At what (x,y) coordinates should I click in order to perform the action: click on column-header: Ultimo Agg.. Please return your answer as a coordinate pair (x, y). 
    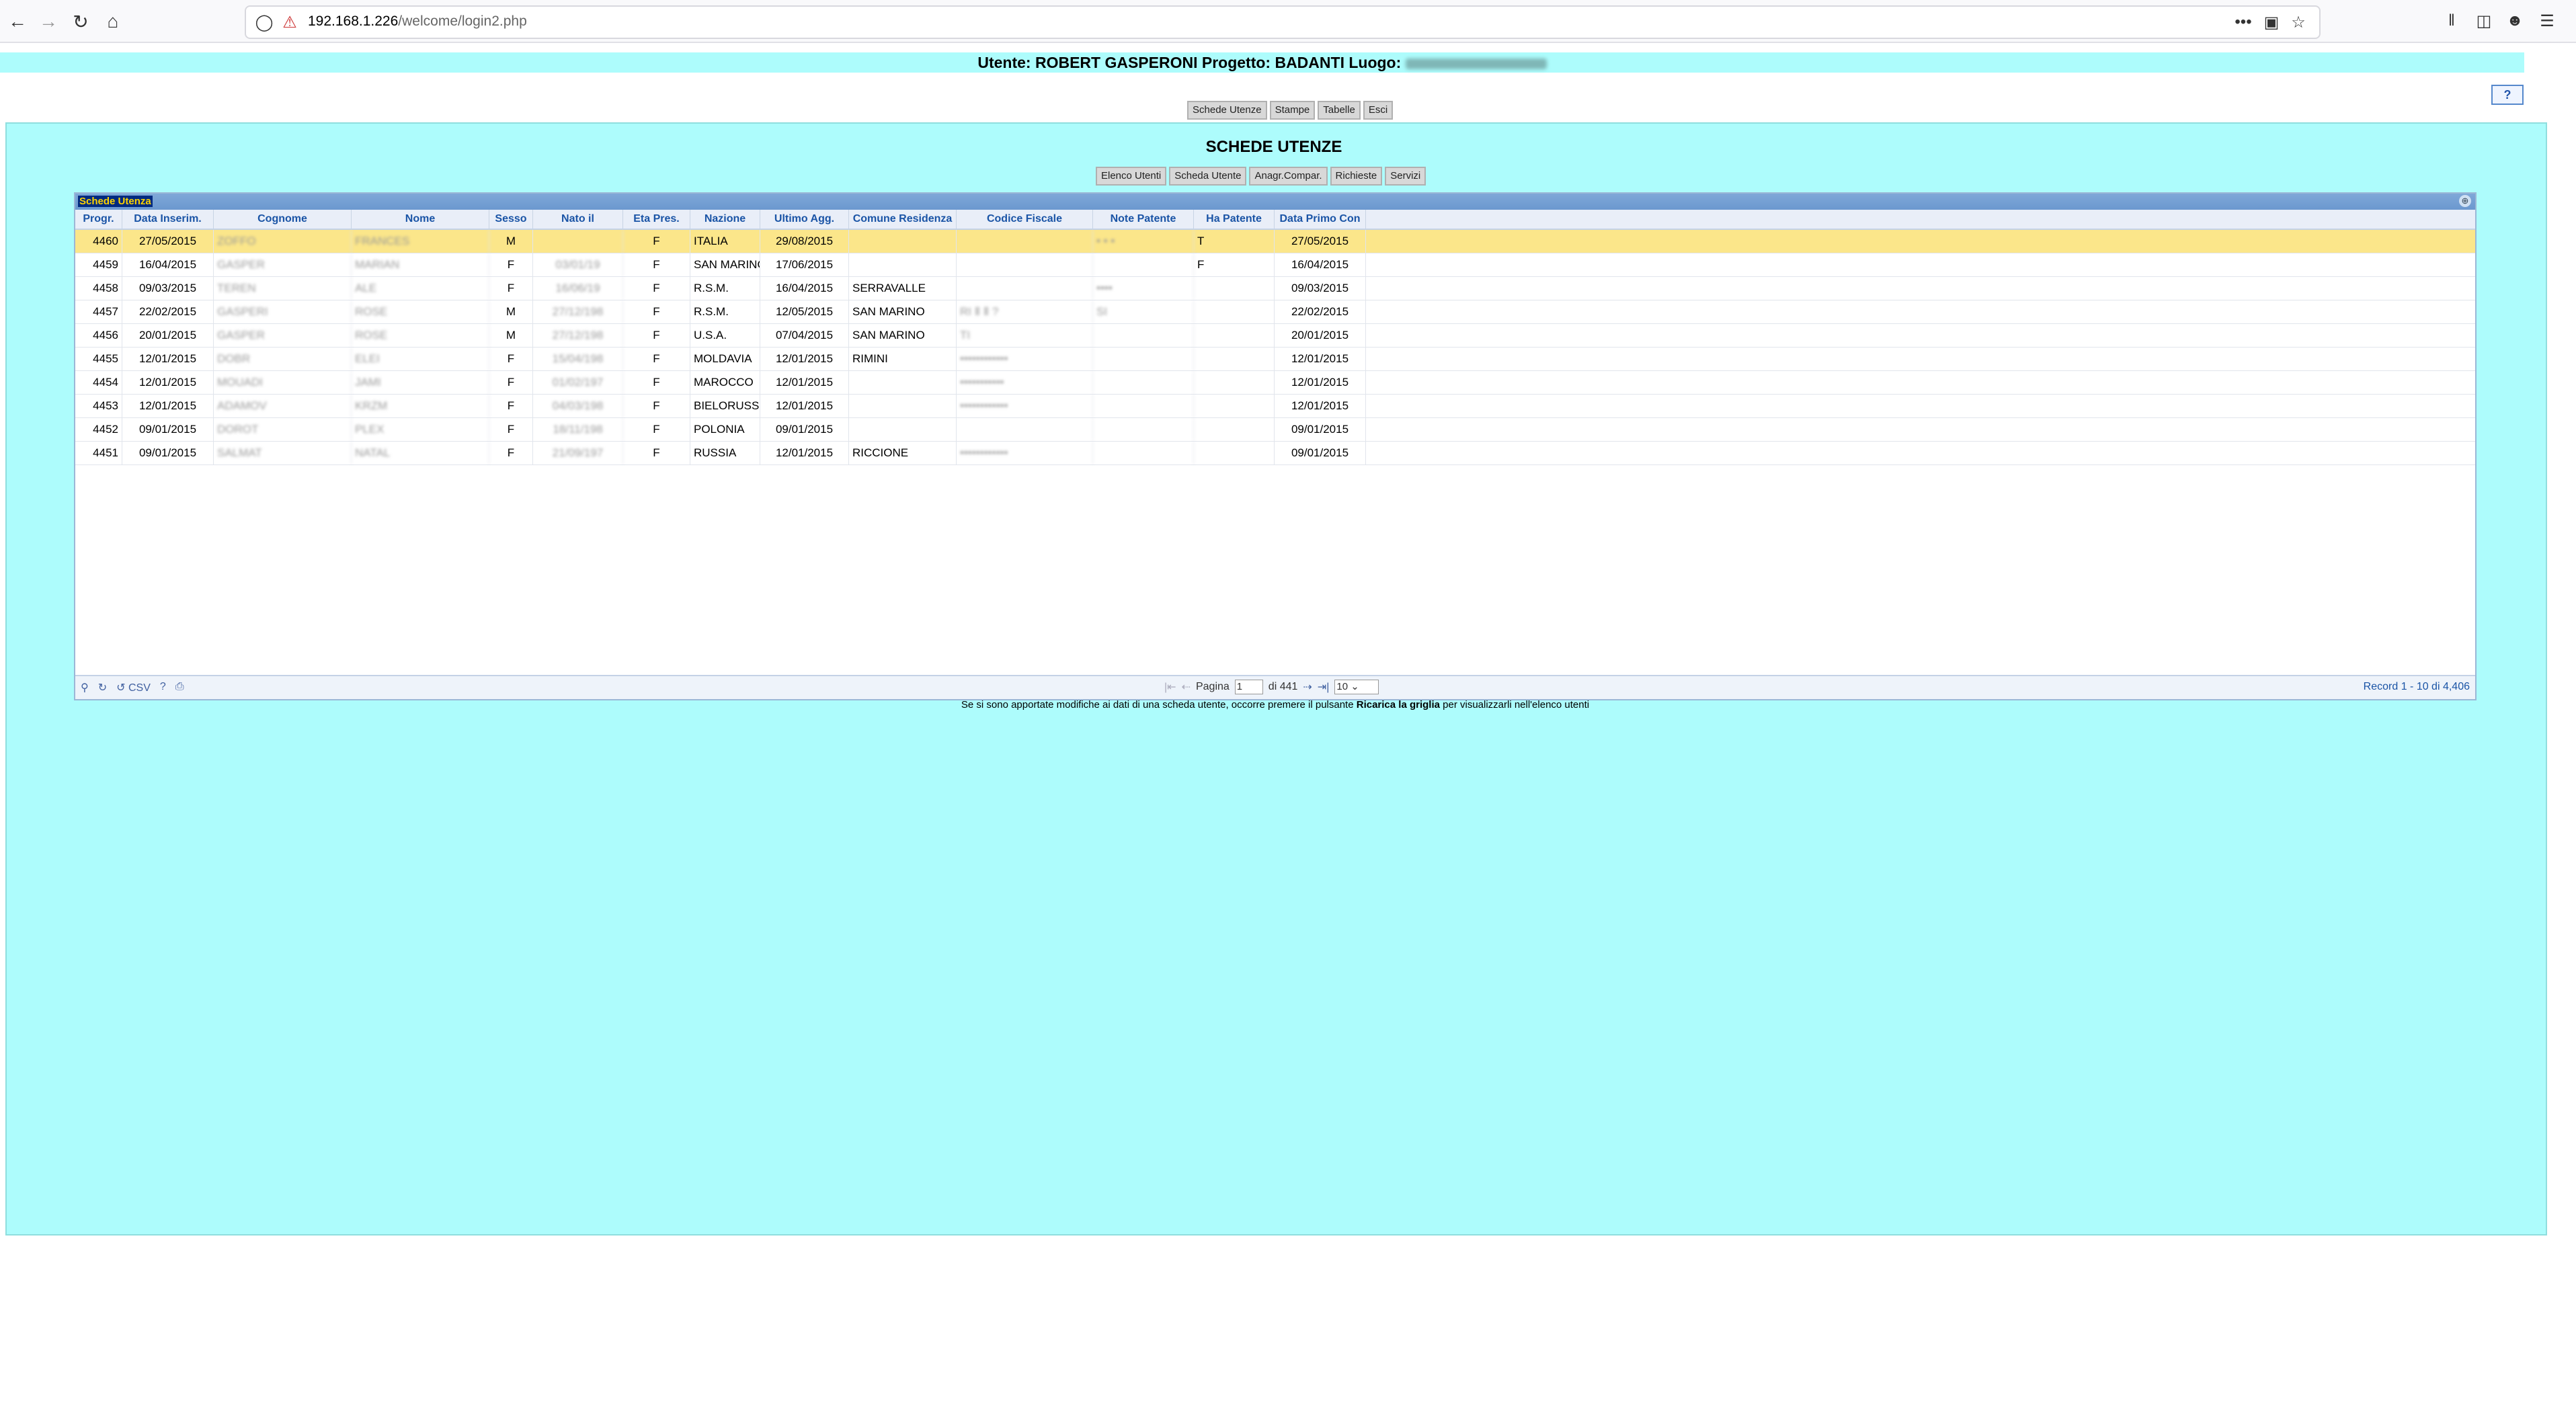
    Looking at the image, I should click on (804, 219).